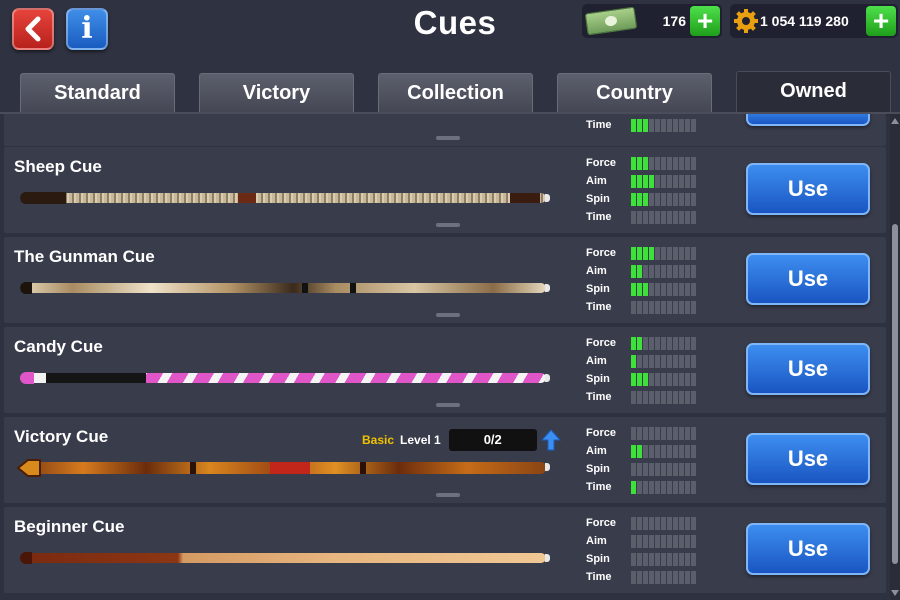 The image size is (900, 600). Describe the element at coordinates (193, 468) in the screenshot. I see `cue-band` at that location.